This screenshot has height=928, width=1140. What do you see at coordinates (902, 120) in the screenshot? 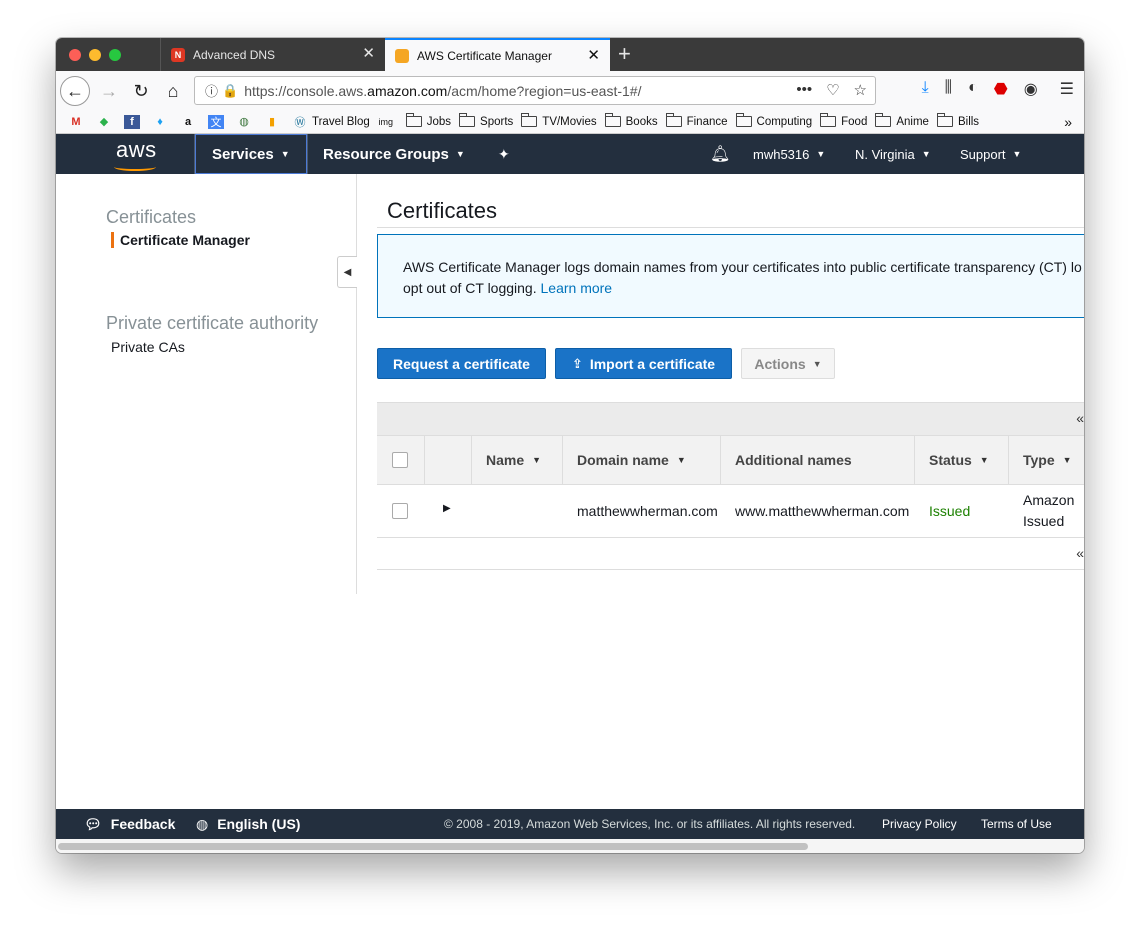
I see `bookmark-anime: Anime` at bounding box center [902, 120].